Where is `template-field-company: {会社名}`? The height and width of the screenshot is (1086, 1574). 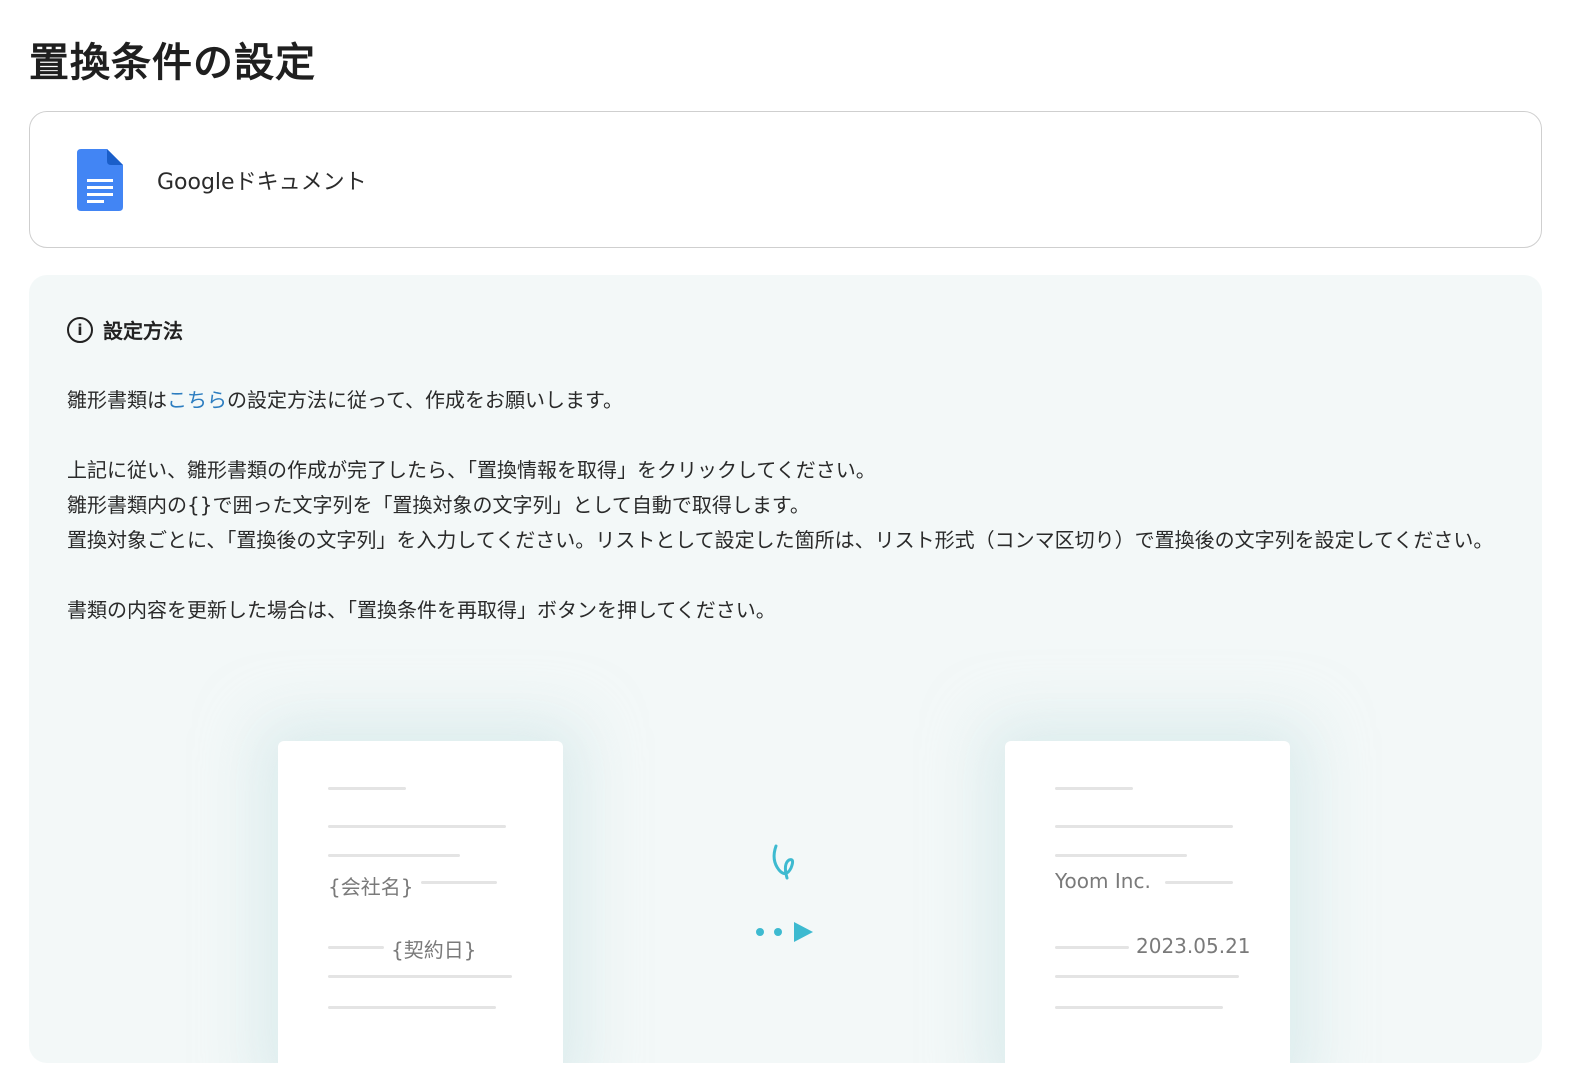
template-field-company: {会社名} is located at coordinates (371, 887).